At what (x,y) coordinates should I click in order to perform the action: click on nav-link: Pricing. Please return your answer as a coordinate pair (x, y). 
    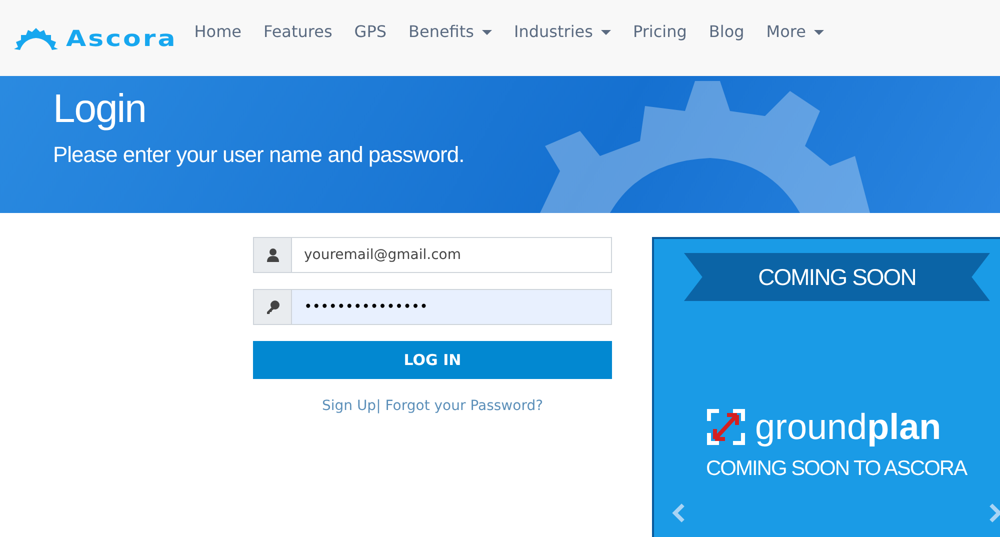
    Looking at the image, I should click on (660, 32).